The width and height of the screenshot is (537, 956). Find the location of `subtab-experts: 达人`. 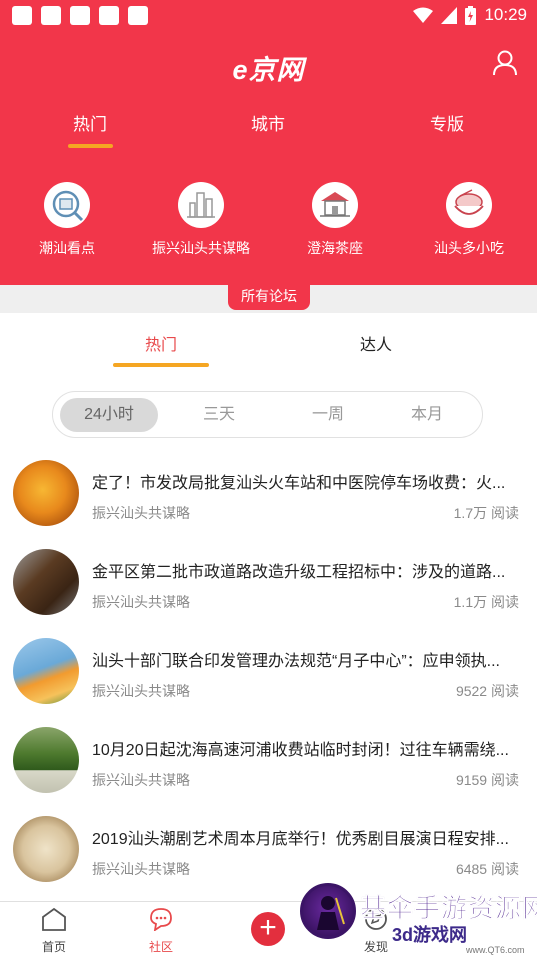

subtab-experts: 达人 is located at coordinates (376, 343).